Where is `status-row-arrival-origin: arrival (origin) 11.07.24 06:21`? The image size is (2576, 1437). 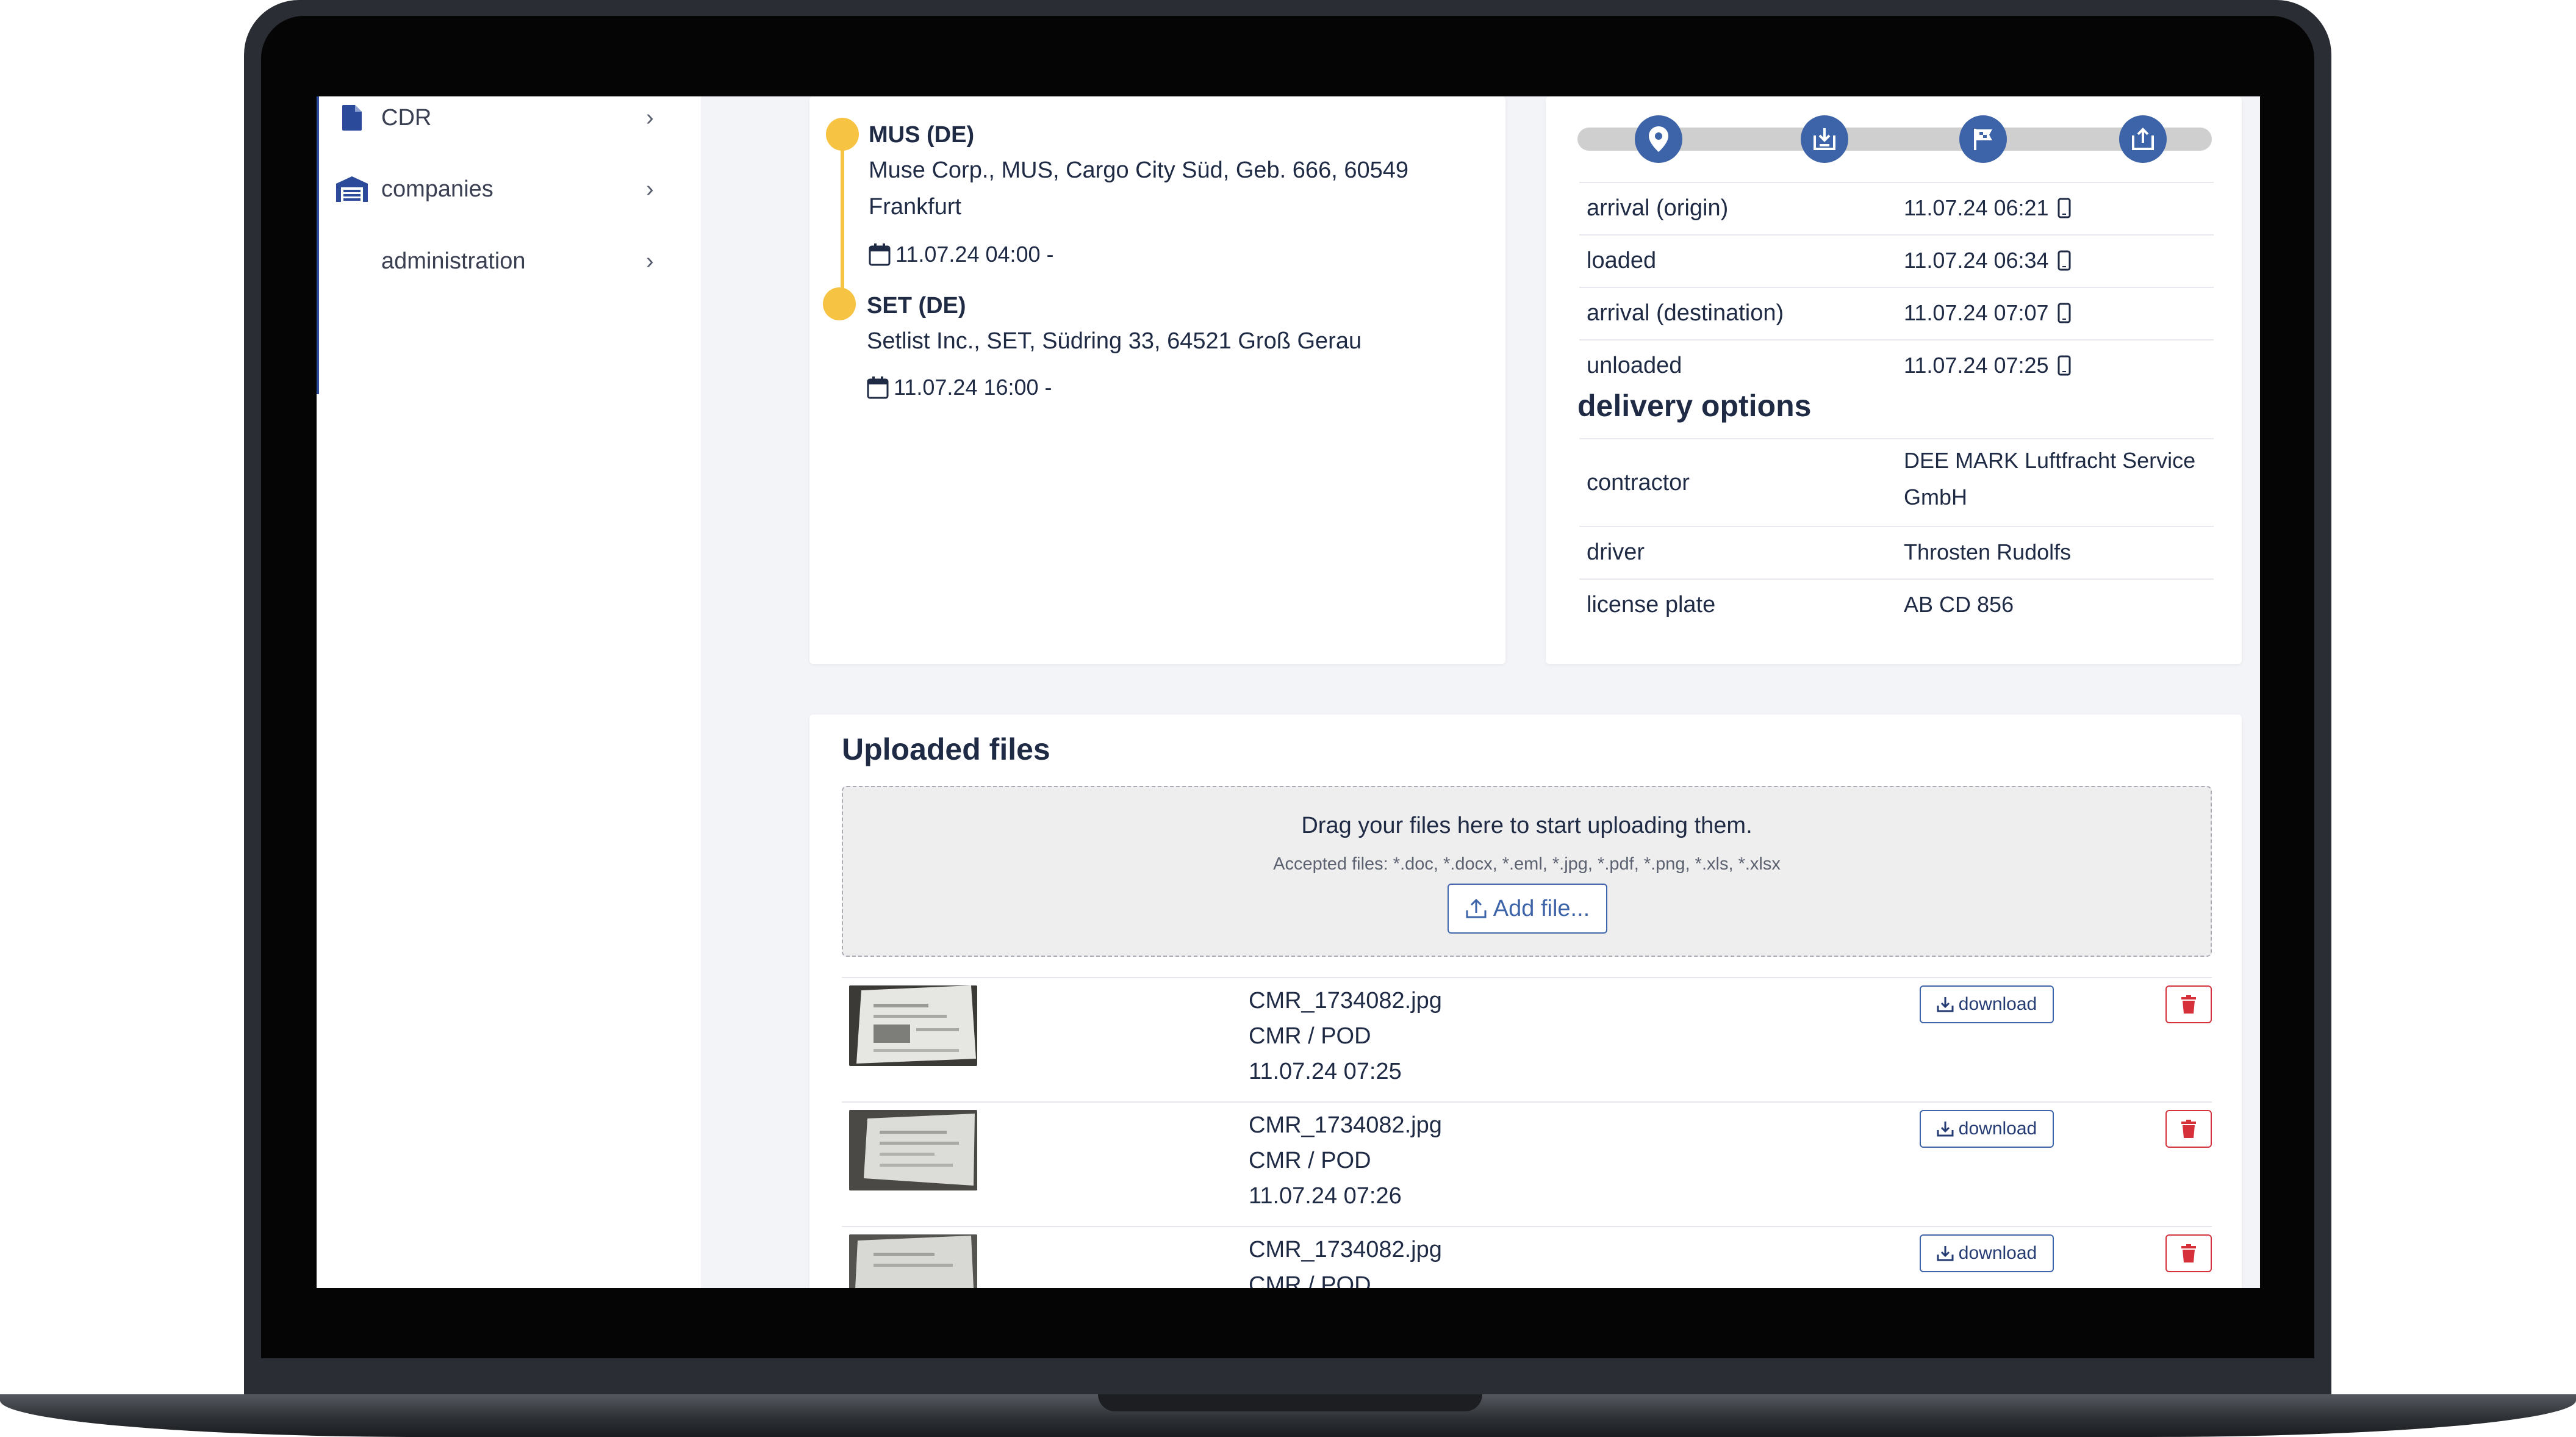
status-row-arrival-origin: arrival (origin) 11.07.24 06:21 is located at coordinates (1897, 208).